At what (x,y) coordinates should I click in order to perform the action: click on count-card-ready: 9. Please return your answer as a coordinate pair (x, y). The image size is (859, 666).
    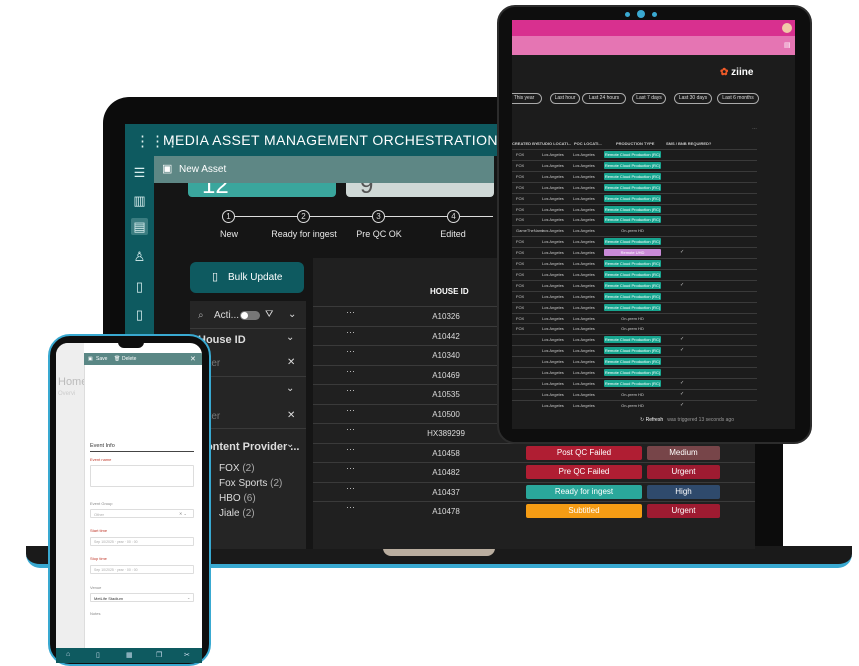
    Looking at the image, I should click on (420, 190).